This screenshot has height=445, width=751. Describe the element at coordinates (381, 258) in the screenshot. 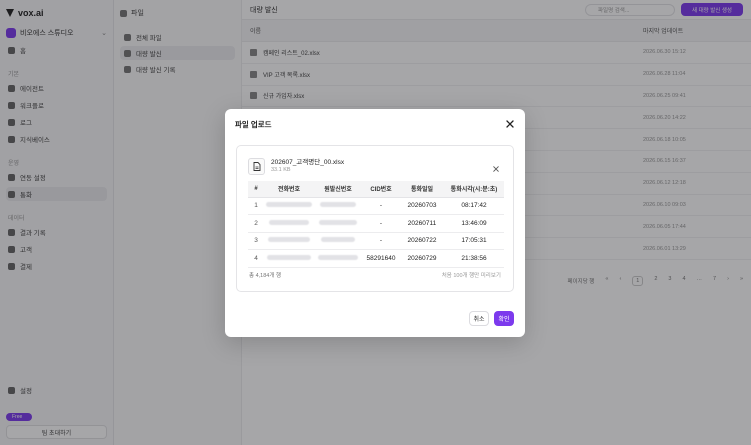

I see `cid-cell: 58291640` at that location.